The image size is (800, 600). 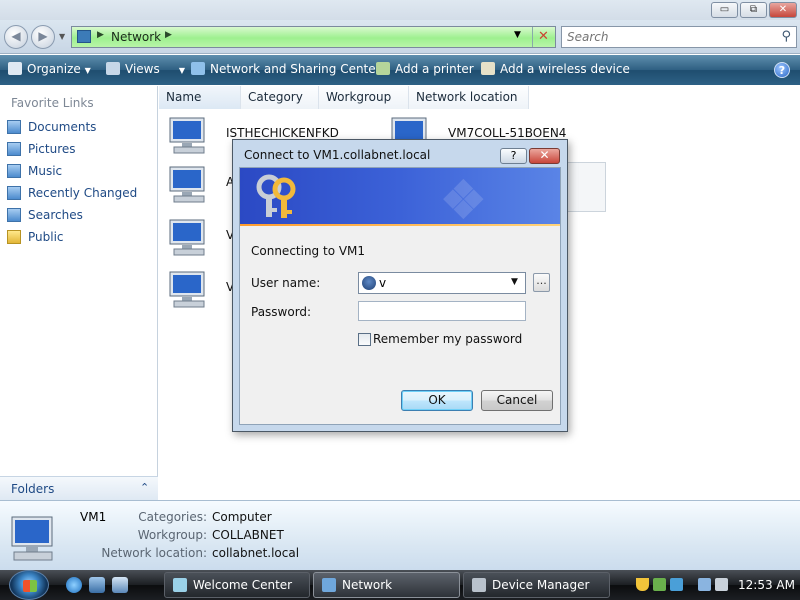 I want to click on views-label: Views, so click(x=142, y=69).